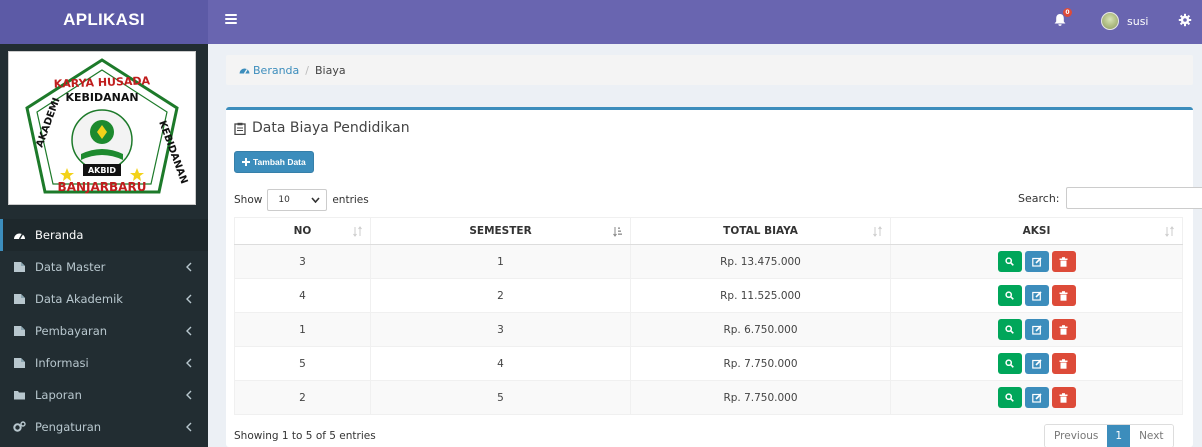 The width and height of the screenshot is (1202, 447). Describe the element at coordinates (19, 395) in the screenshot. I see `folder-icon` at that location.